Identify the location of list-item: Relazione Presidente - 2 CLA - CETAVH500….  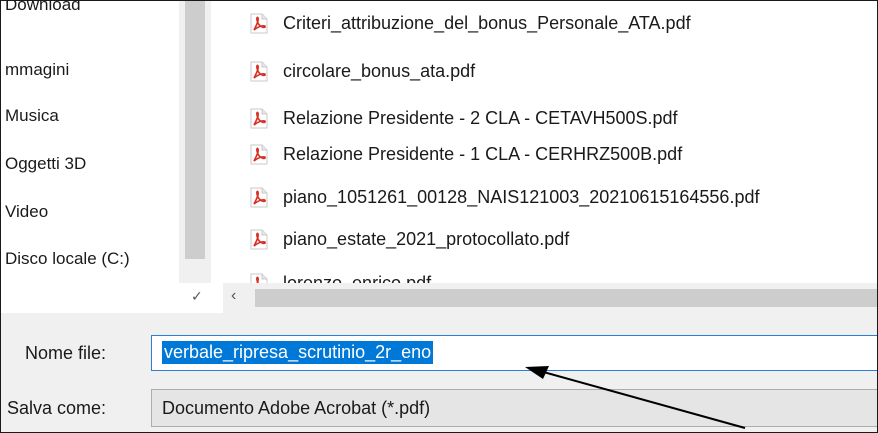
(462, 118).